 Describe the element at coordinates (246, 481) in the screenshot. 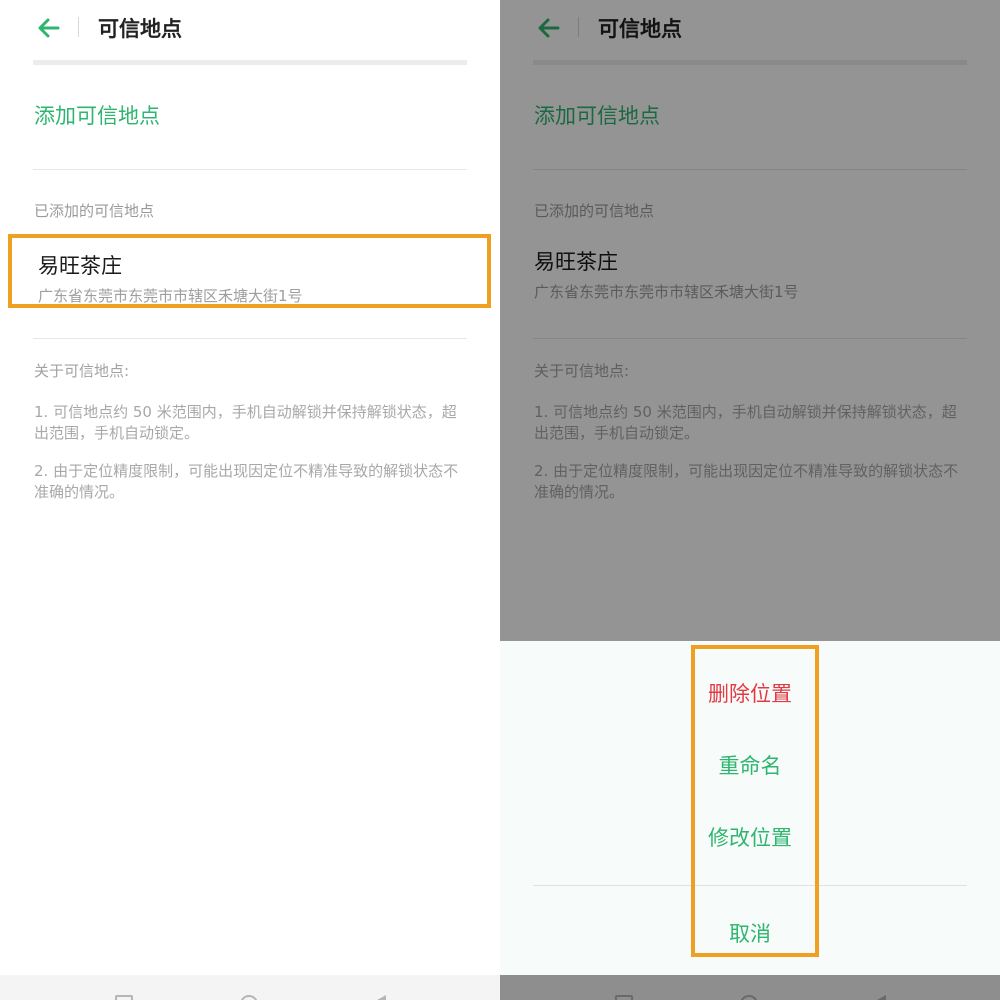

I see `note-2: 2. 由于定位精度限制，可能出现因定位不精准导致的解锁状态不准确的情况。` at that location.